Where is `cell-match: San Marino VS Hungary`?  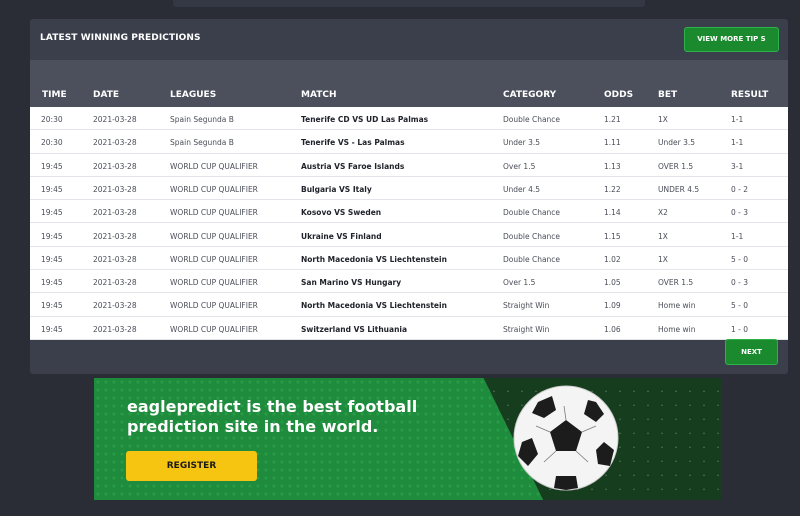
cell-match: San Marino VS Hungary is located at coordinates (351, 283).